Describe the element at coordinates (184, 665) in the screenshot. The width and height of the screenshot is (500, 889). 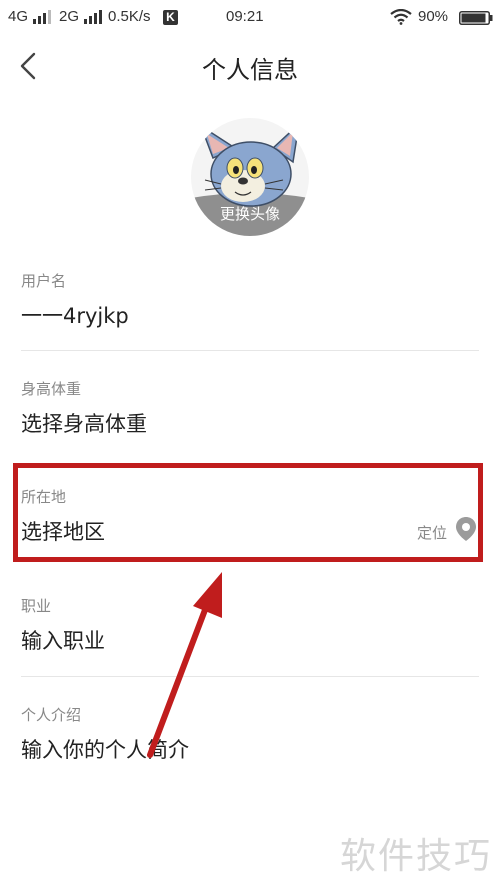
I see `annotation-arrow` at that location.